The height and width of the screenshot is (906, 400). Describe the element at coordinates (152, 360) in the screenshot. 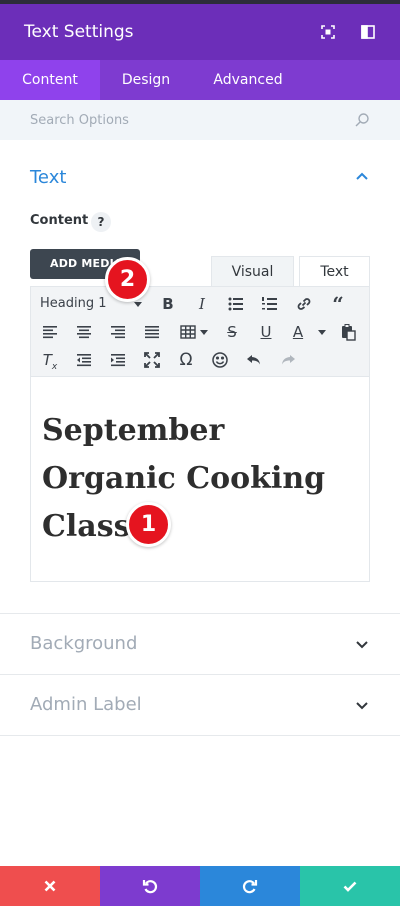

I see `fullscreen-icon` at that location.